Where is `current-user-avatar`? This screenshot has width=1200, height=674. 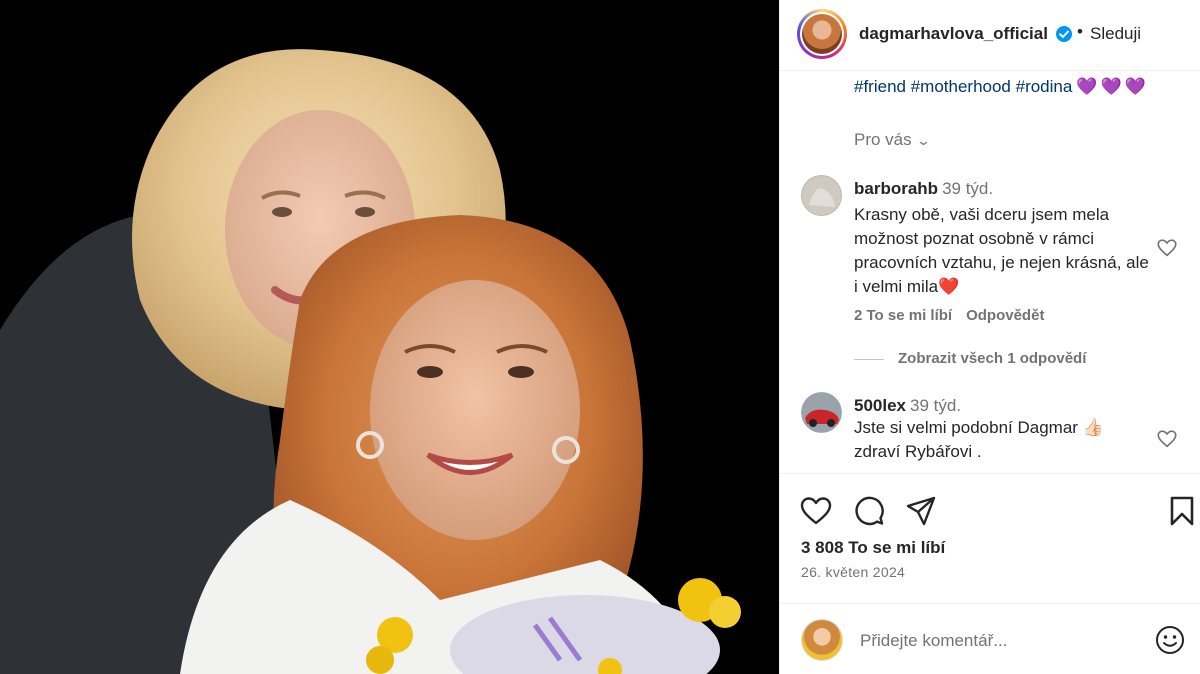 current-user-avatar is located at coordinates (822, 640).